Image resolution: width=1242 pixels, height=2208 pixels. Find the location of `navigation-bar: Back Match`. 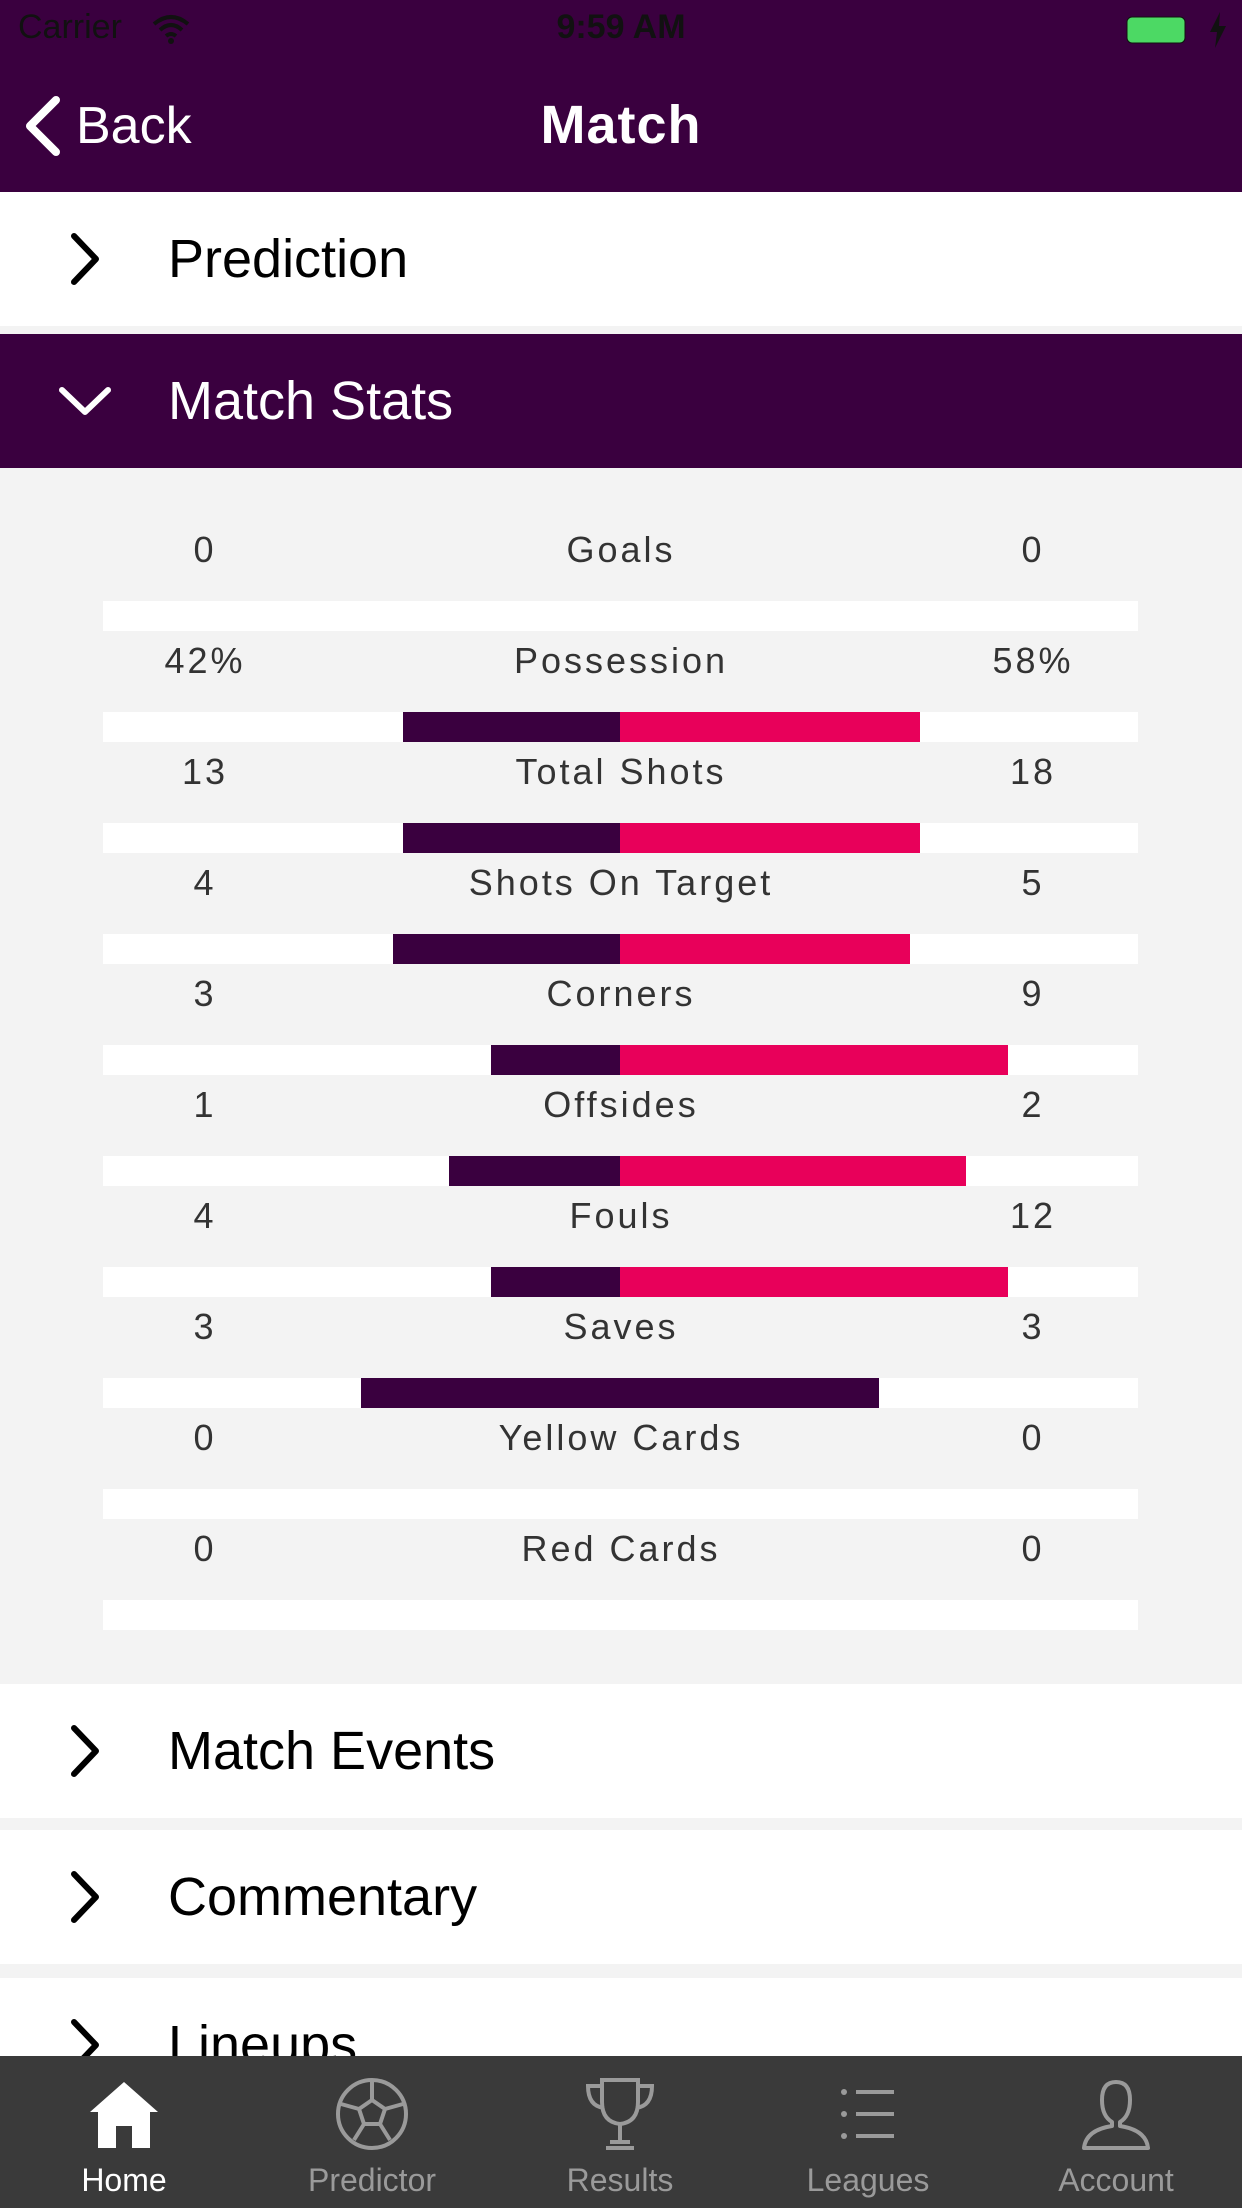

navigation-bar: Back Match is located at coordinates (621, 127).